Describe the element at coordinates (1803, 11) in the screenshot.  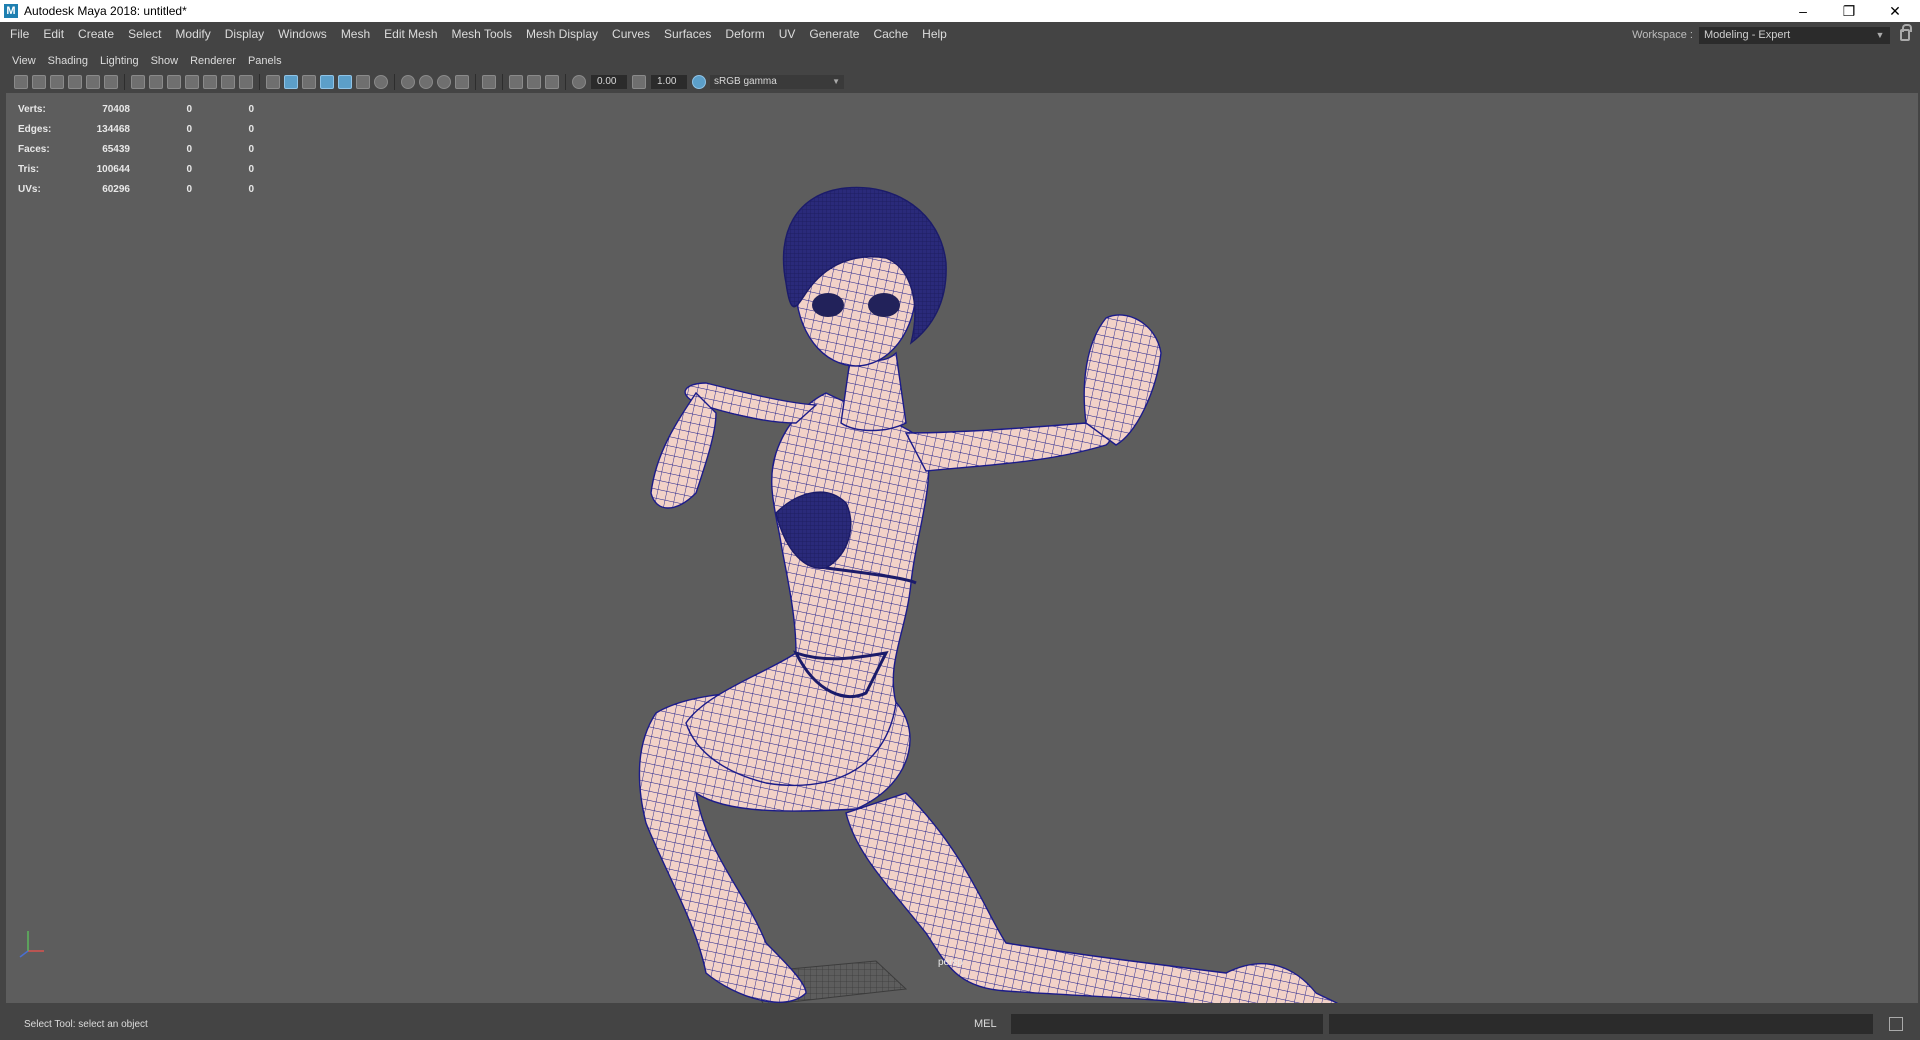
I see `minimize-button: –` at that location.